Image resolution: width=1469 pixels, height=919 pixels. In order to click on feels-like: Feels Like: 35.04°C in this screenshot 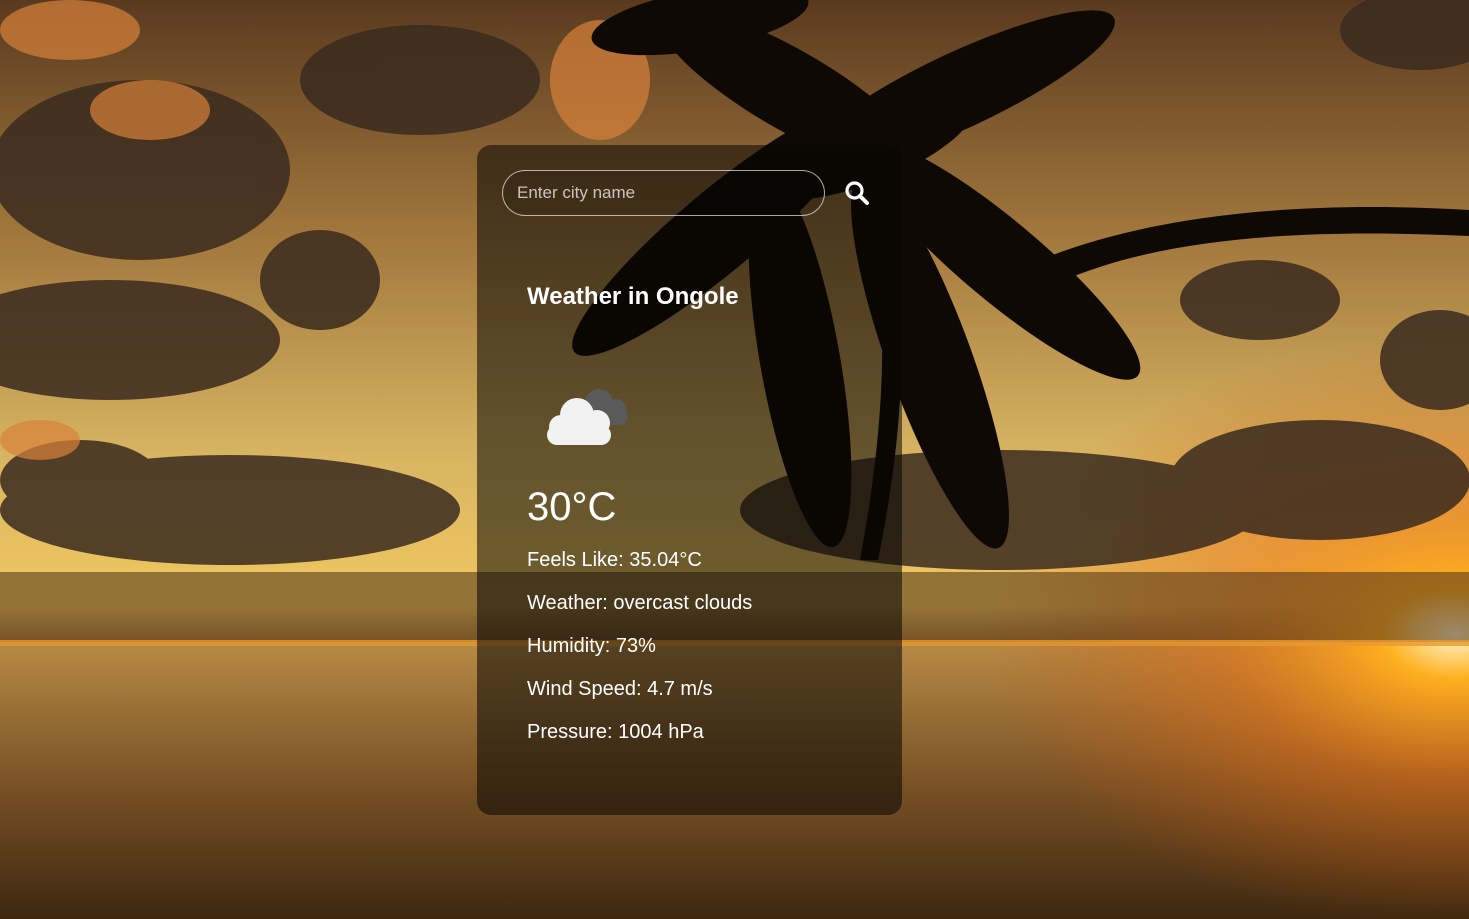, I will do `click(614, 560)`.